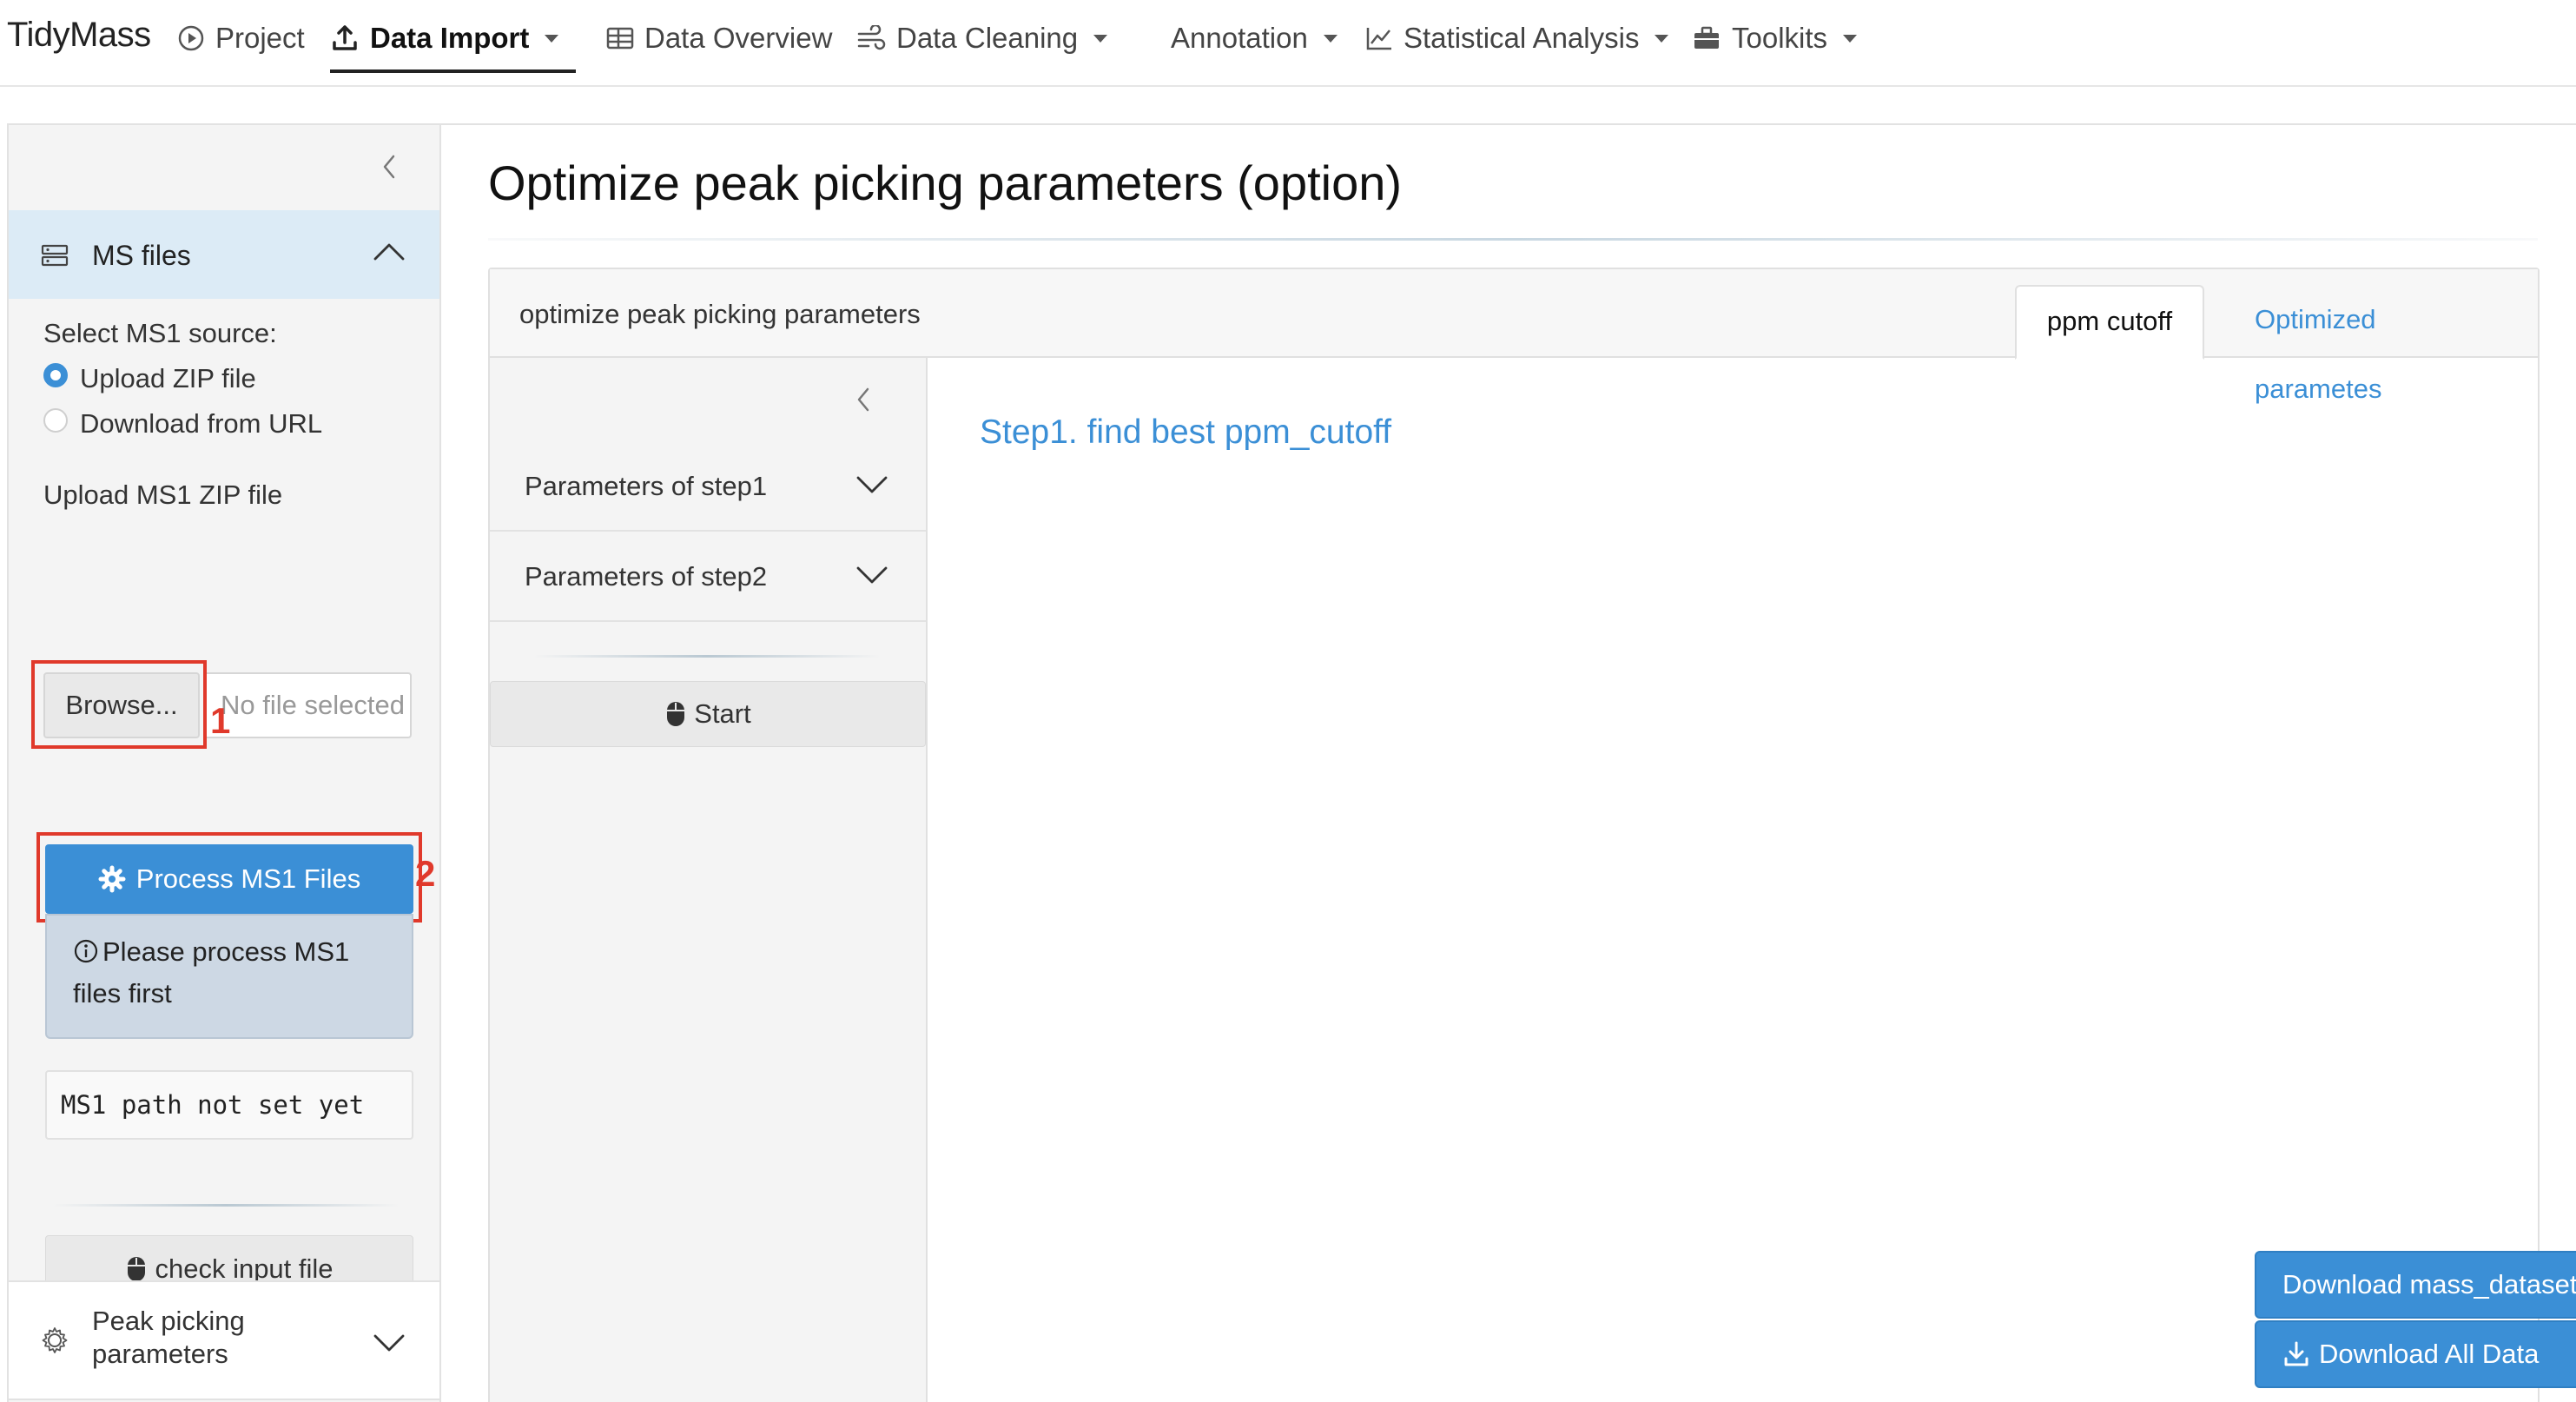 The height and width of the screenshot is (1402, 2576). I want to click on peak-picking-section-header: Peak picking parameters, so click(224, 1340).